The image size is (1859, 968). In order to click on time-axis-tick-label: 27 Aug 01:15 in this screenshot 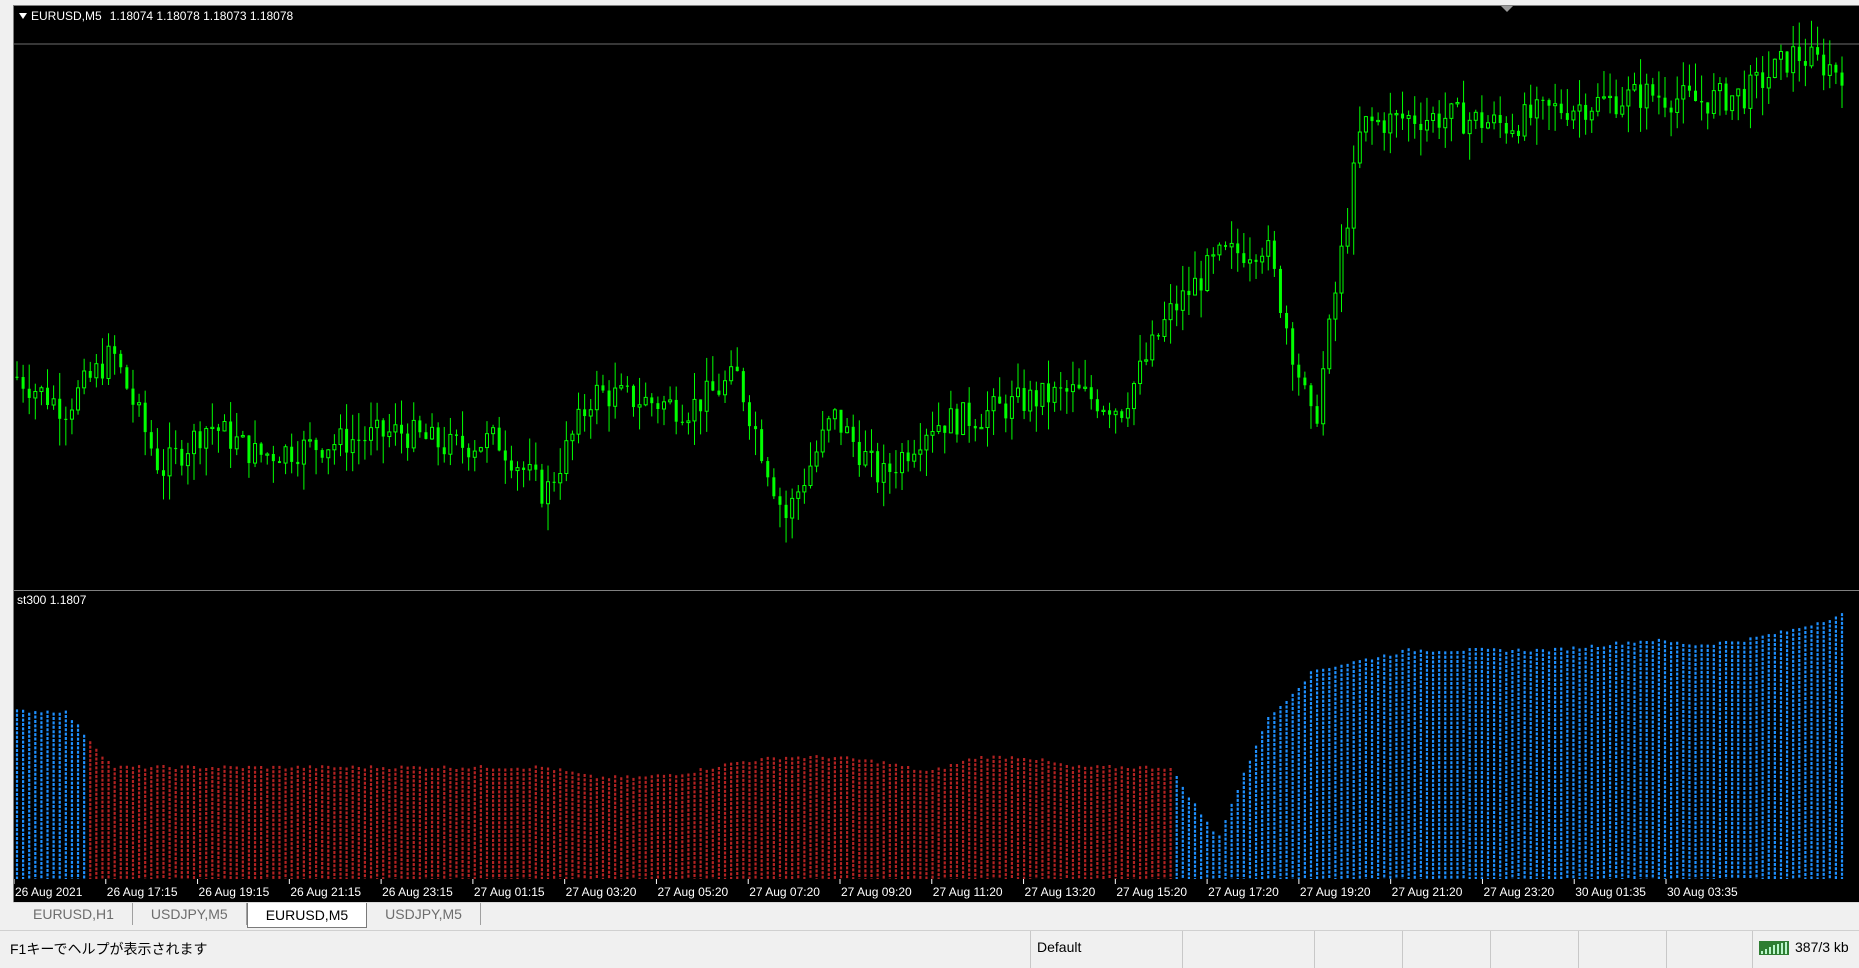, I will do `click(509, 892)`.